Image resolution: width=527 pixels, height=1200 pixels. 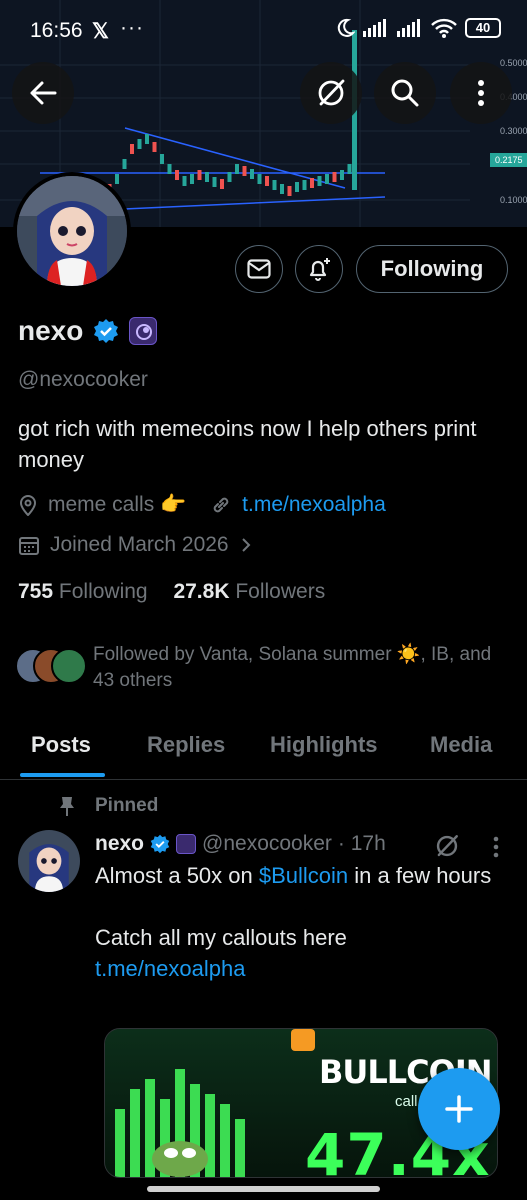 What do you see at coordinates (361, 843) in the screenshot?
I see `tweet-time: · 17h` at bounding box center [361, 843].